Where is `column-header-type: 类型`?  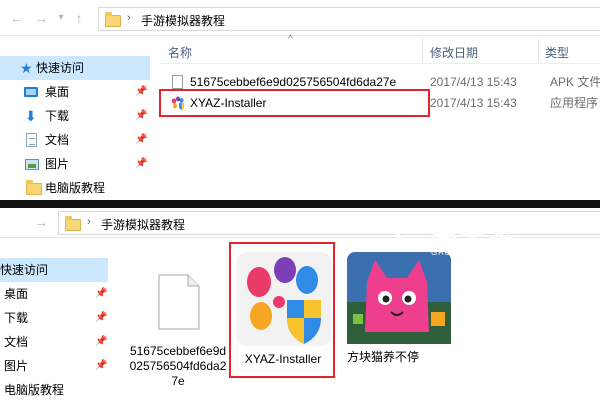
column-header-type: 类型 is located at coordinates (557, 52).